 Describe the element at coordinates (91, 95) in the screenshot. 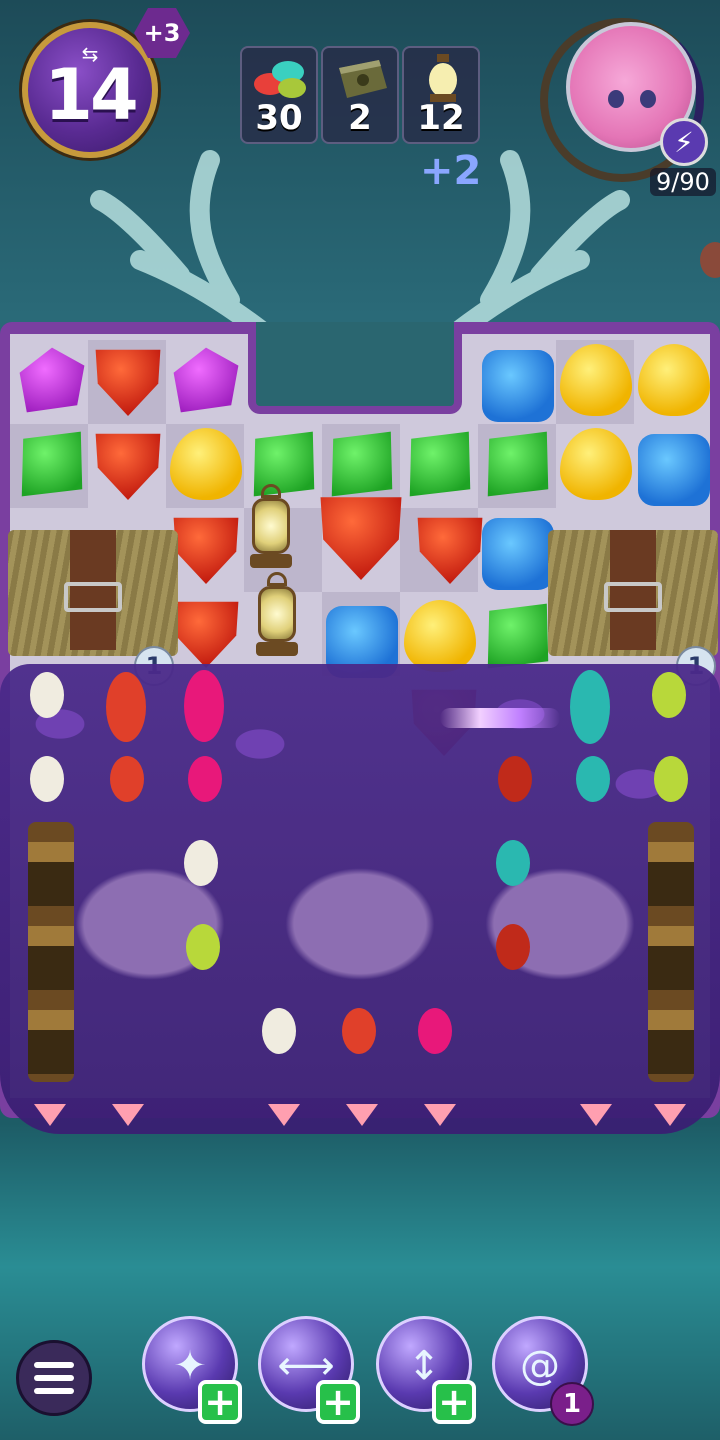

I see `moves-left-value: 14` at that location.